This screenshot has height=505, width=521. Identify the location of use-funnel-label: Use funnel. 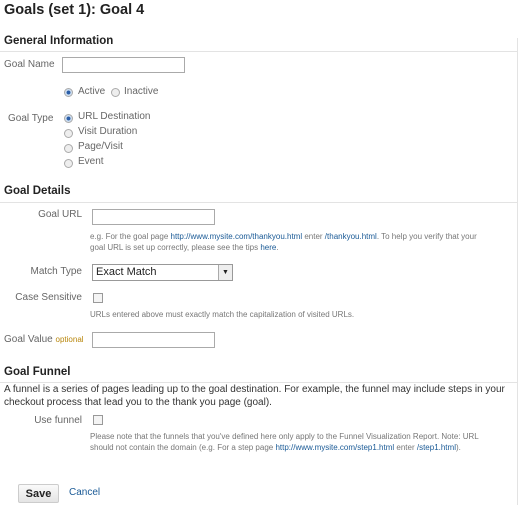
(58, 420).